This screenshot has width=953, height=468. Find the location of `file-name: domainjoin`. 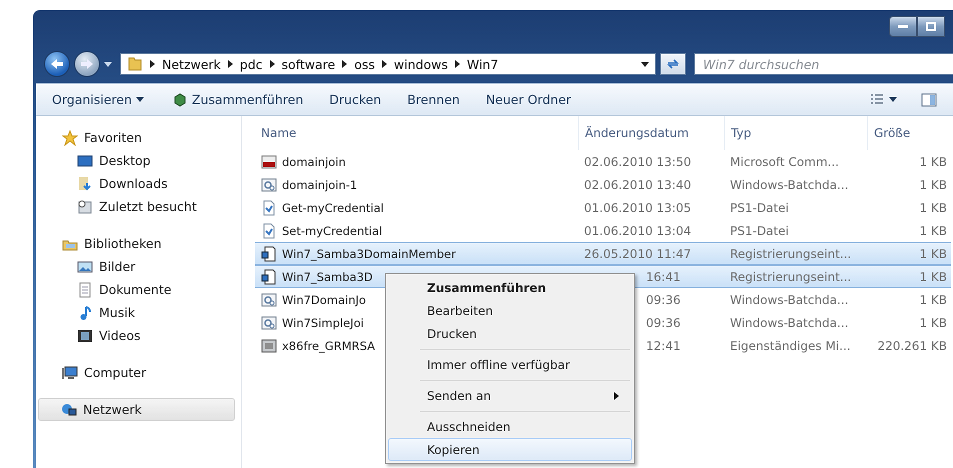

file-name: domainjoin is located at coordinates (314, 161).